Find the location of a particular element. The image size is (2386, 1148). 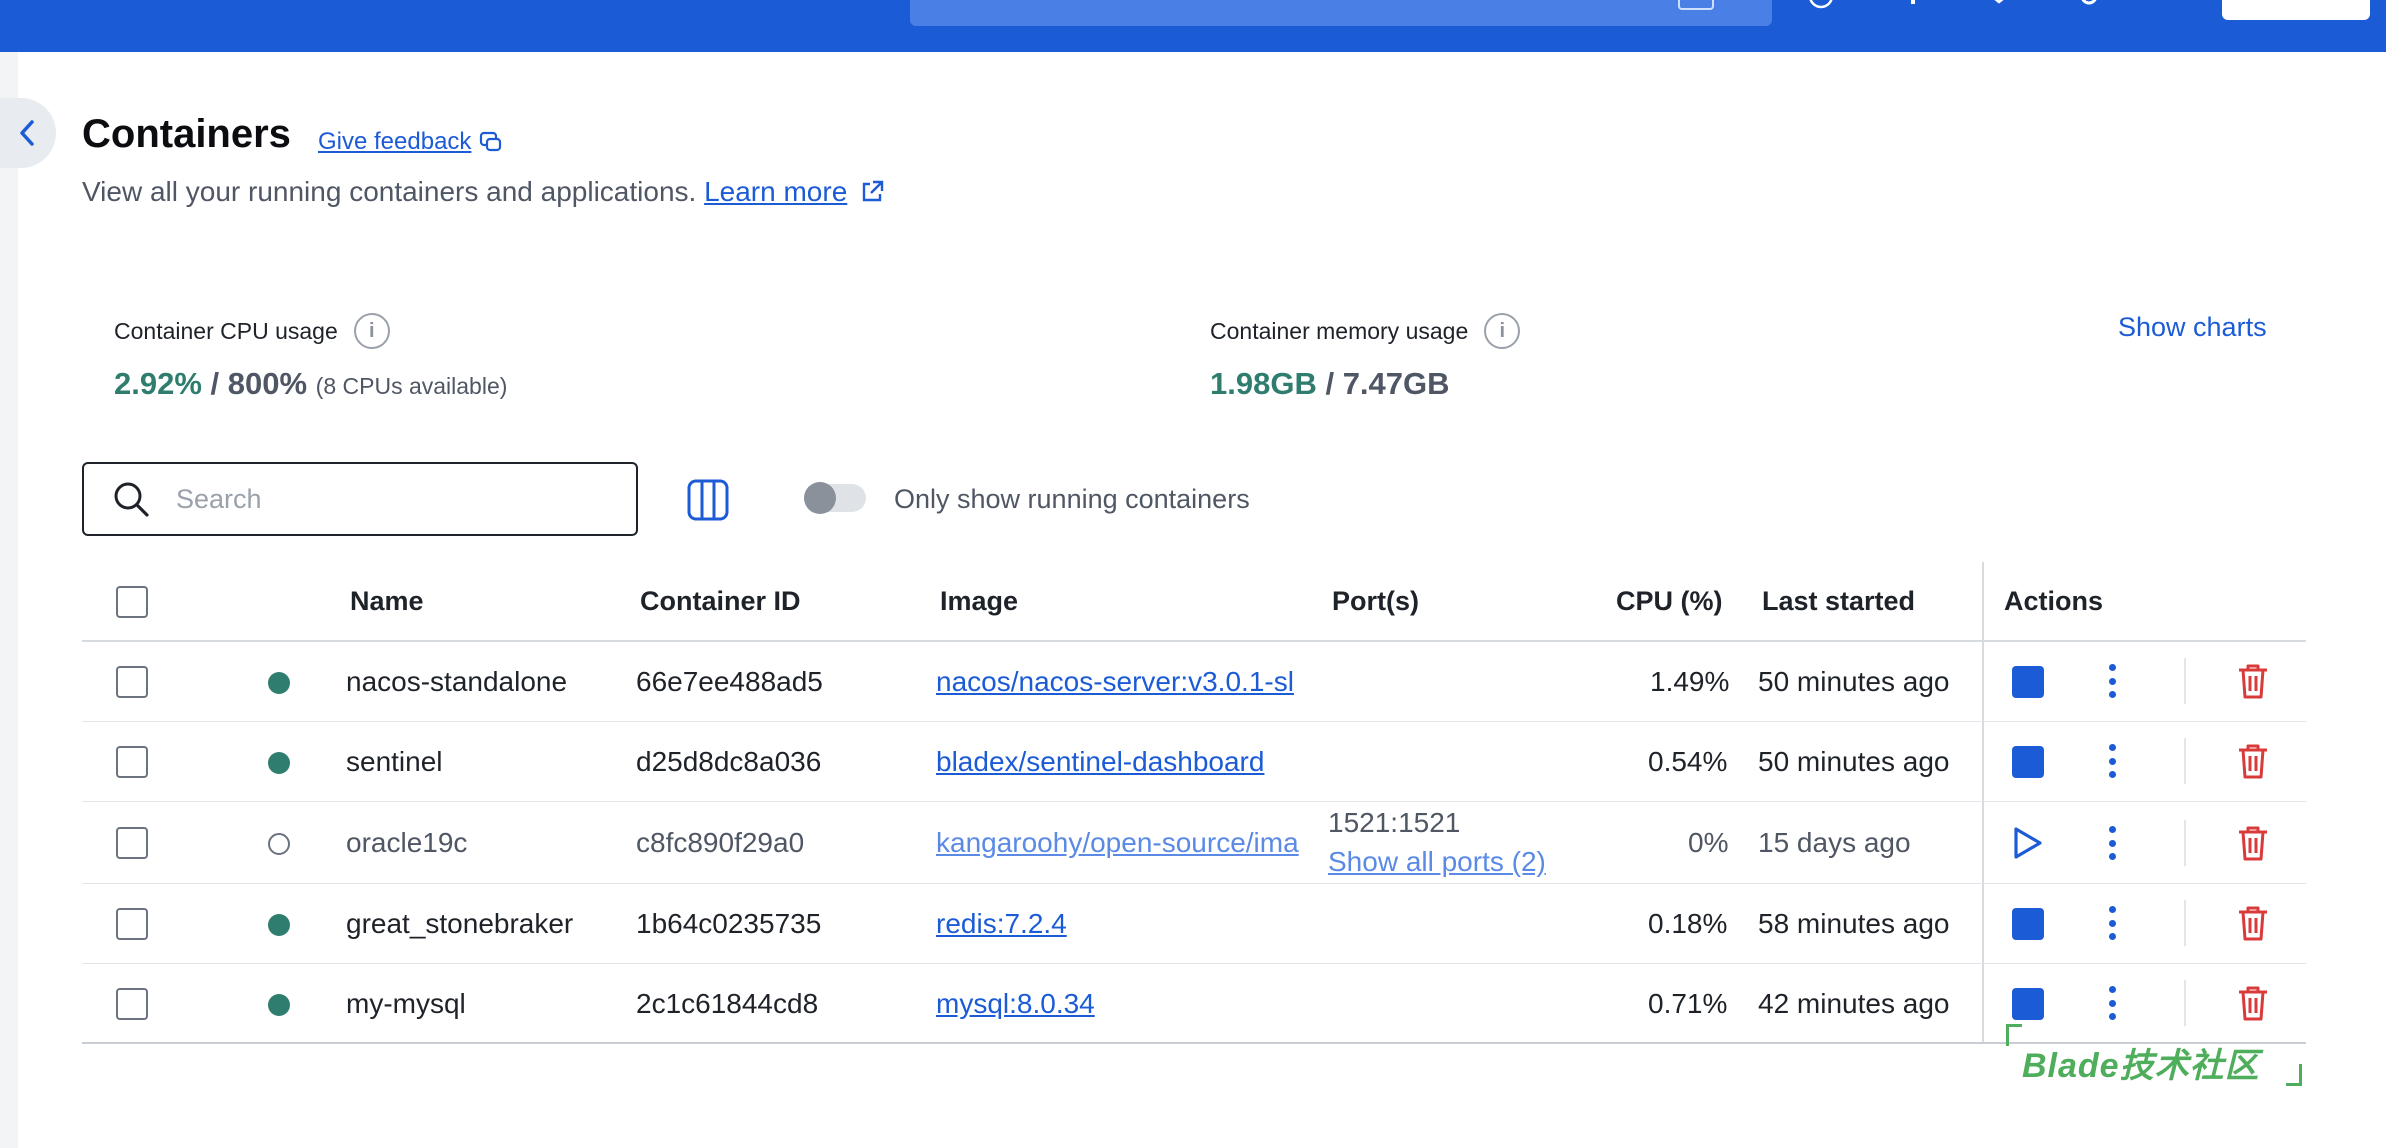

container-name: sentinel is located at coordinates (394, 762).